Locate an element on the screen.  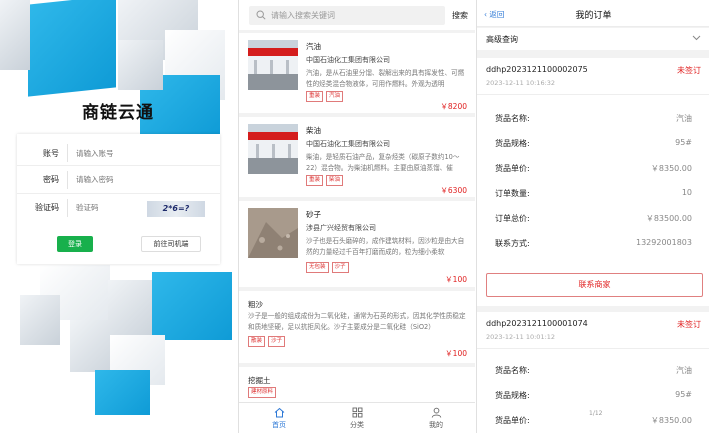
login-button: 登录 is located at coordinates (75, 244).